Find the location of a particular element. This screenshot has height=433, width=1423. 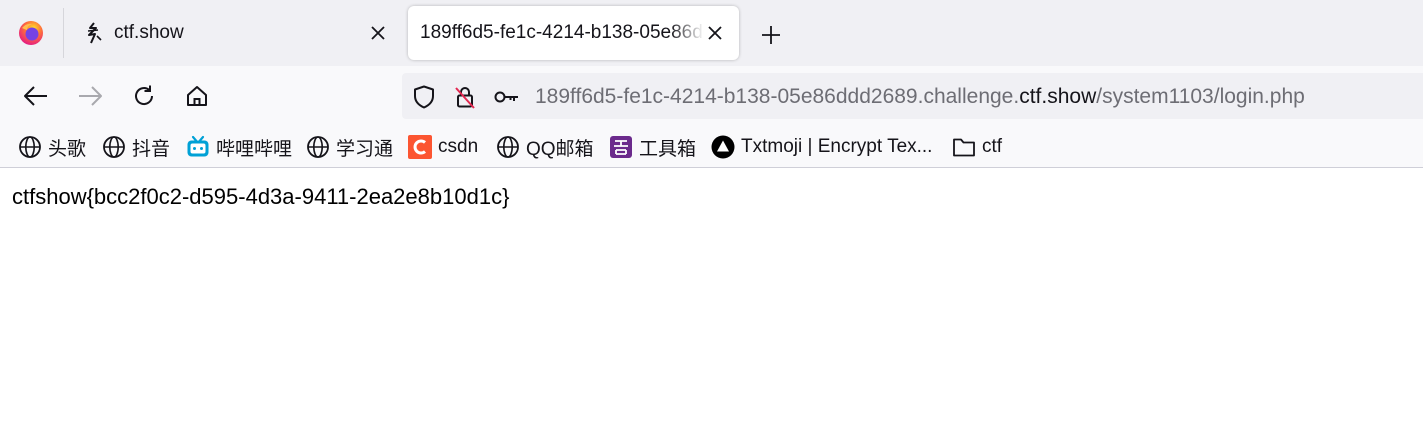

forward-button is located at coordinates (90, 96).